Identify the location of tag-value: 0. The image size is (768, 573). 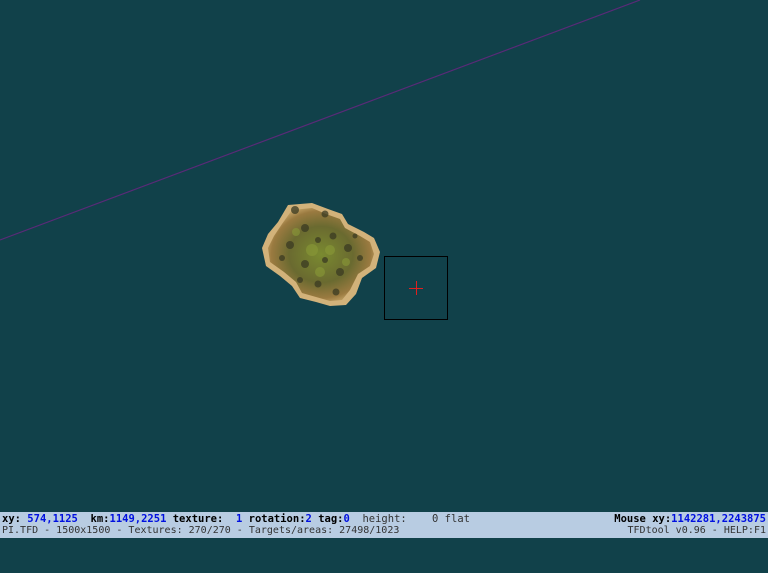
(346, 519).